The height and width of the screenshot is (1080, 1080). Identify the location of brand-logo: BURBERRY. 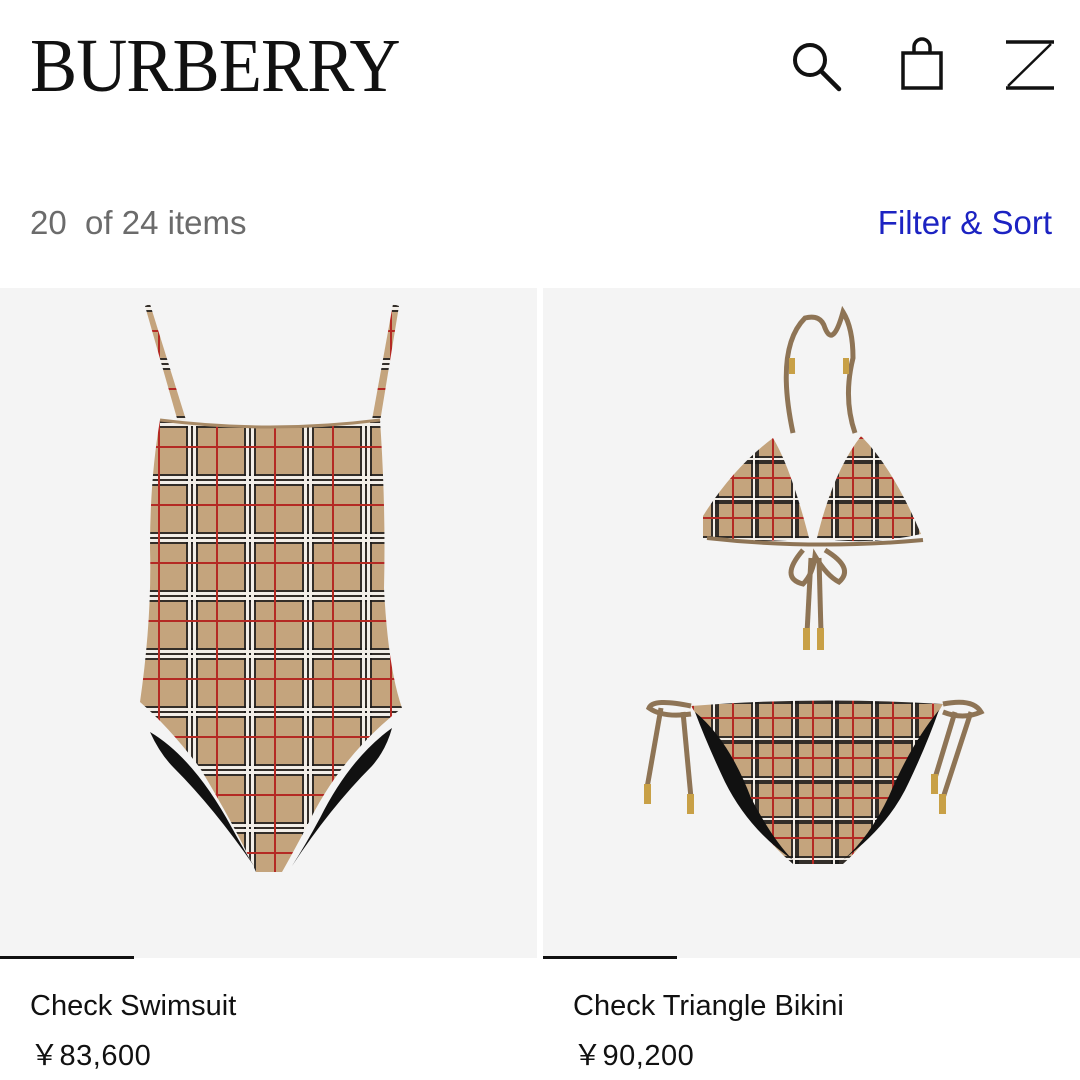
(215, 66).